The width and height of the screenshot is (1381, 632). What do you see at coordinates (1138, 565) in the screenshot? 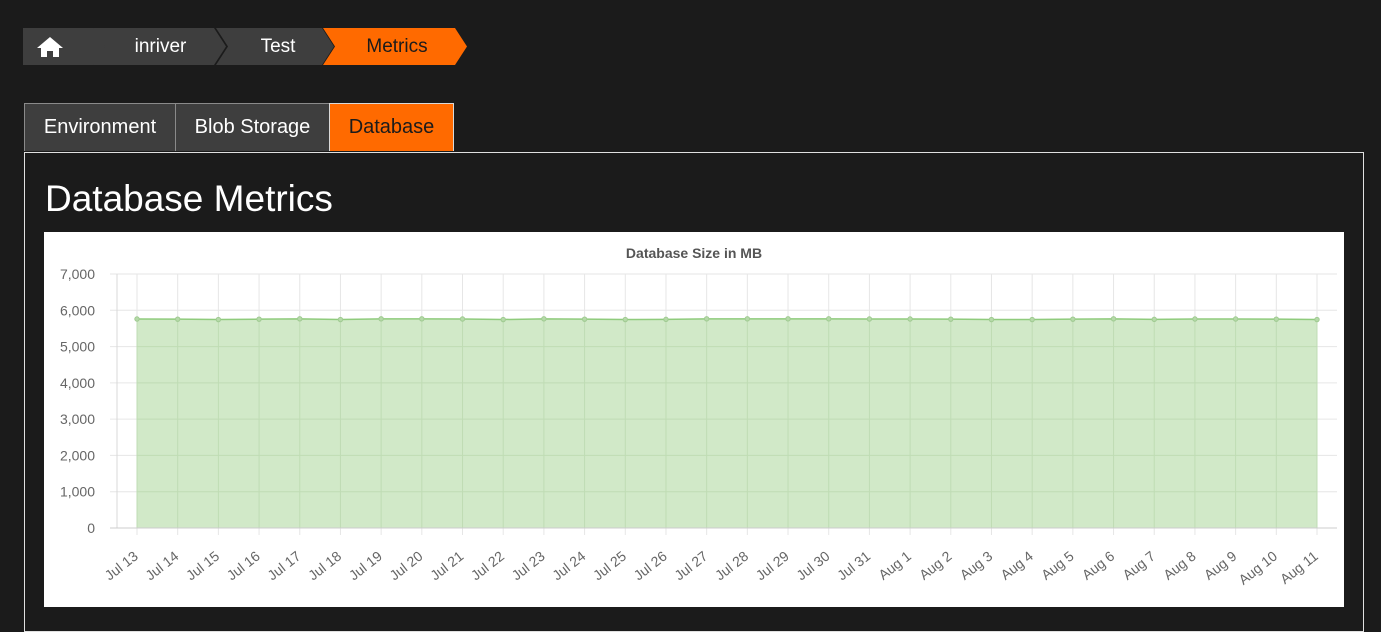
I see `x-tick-label: Aug 7` at bounding box center [1138, 565].